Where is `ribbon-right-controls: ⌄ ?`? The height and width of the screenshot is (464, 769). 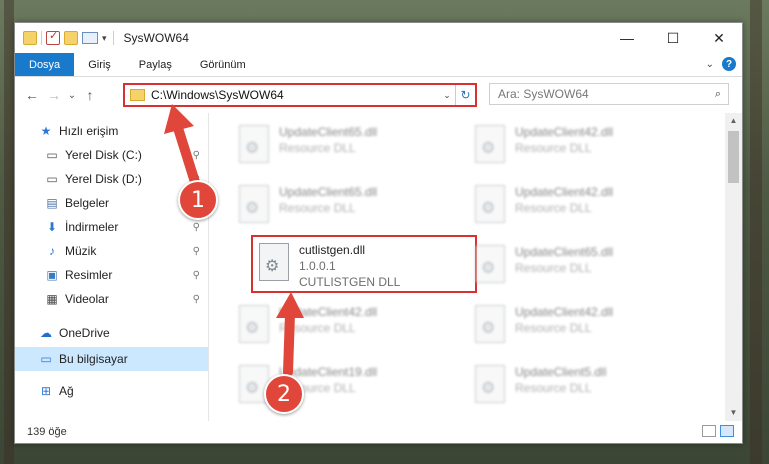 ribbon-right-controls: ⌄ ? is located at coordinates (721, 64).